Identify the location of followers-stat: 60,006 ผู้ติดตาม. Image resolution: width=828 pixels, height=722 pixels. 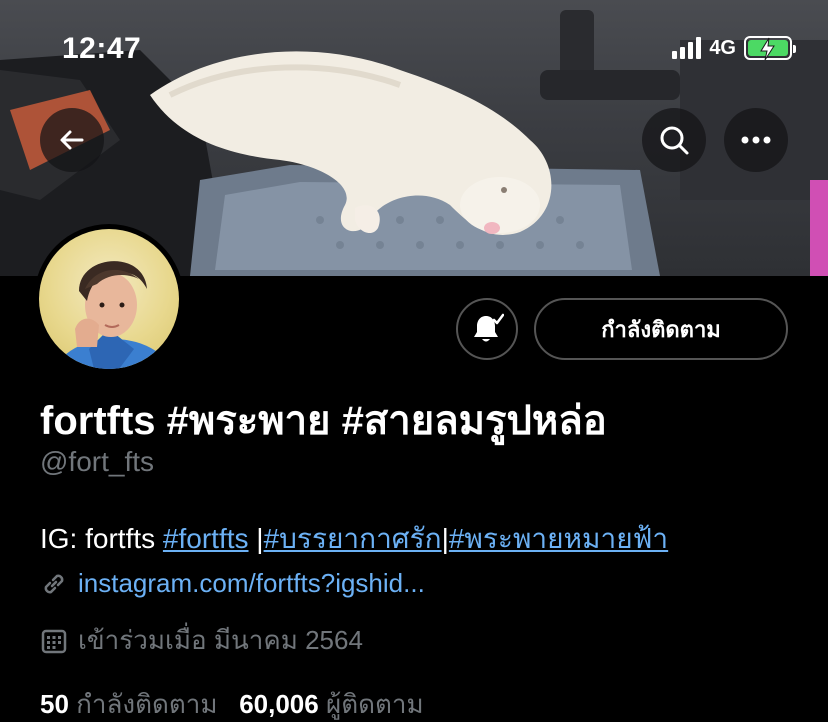
(331, 704).